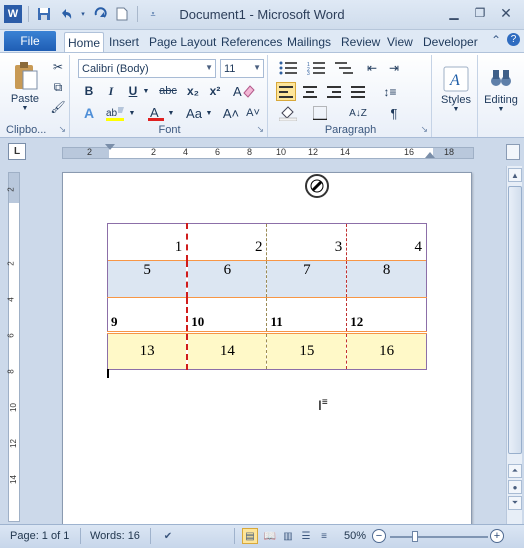 The width and height of the screenshot is (524, 548). I want to click on table-cell: 3, so click(306, 242).